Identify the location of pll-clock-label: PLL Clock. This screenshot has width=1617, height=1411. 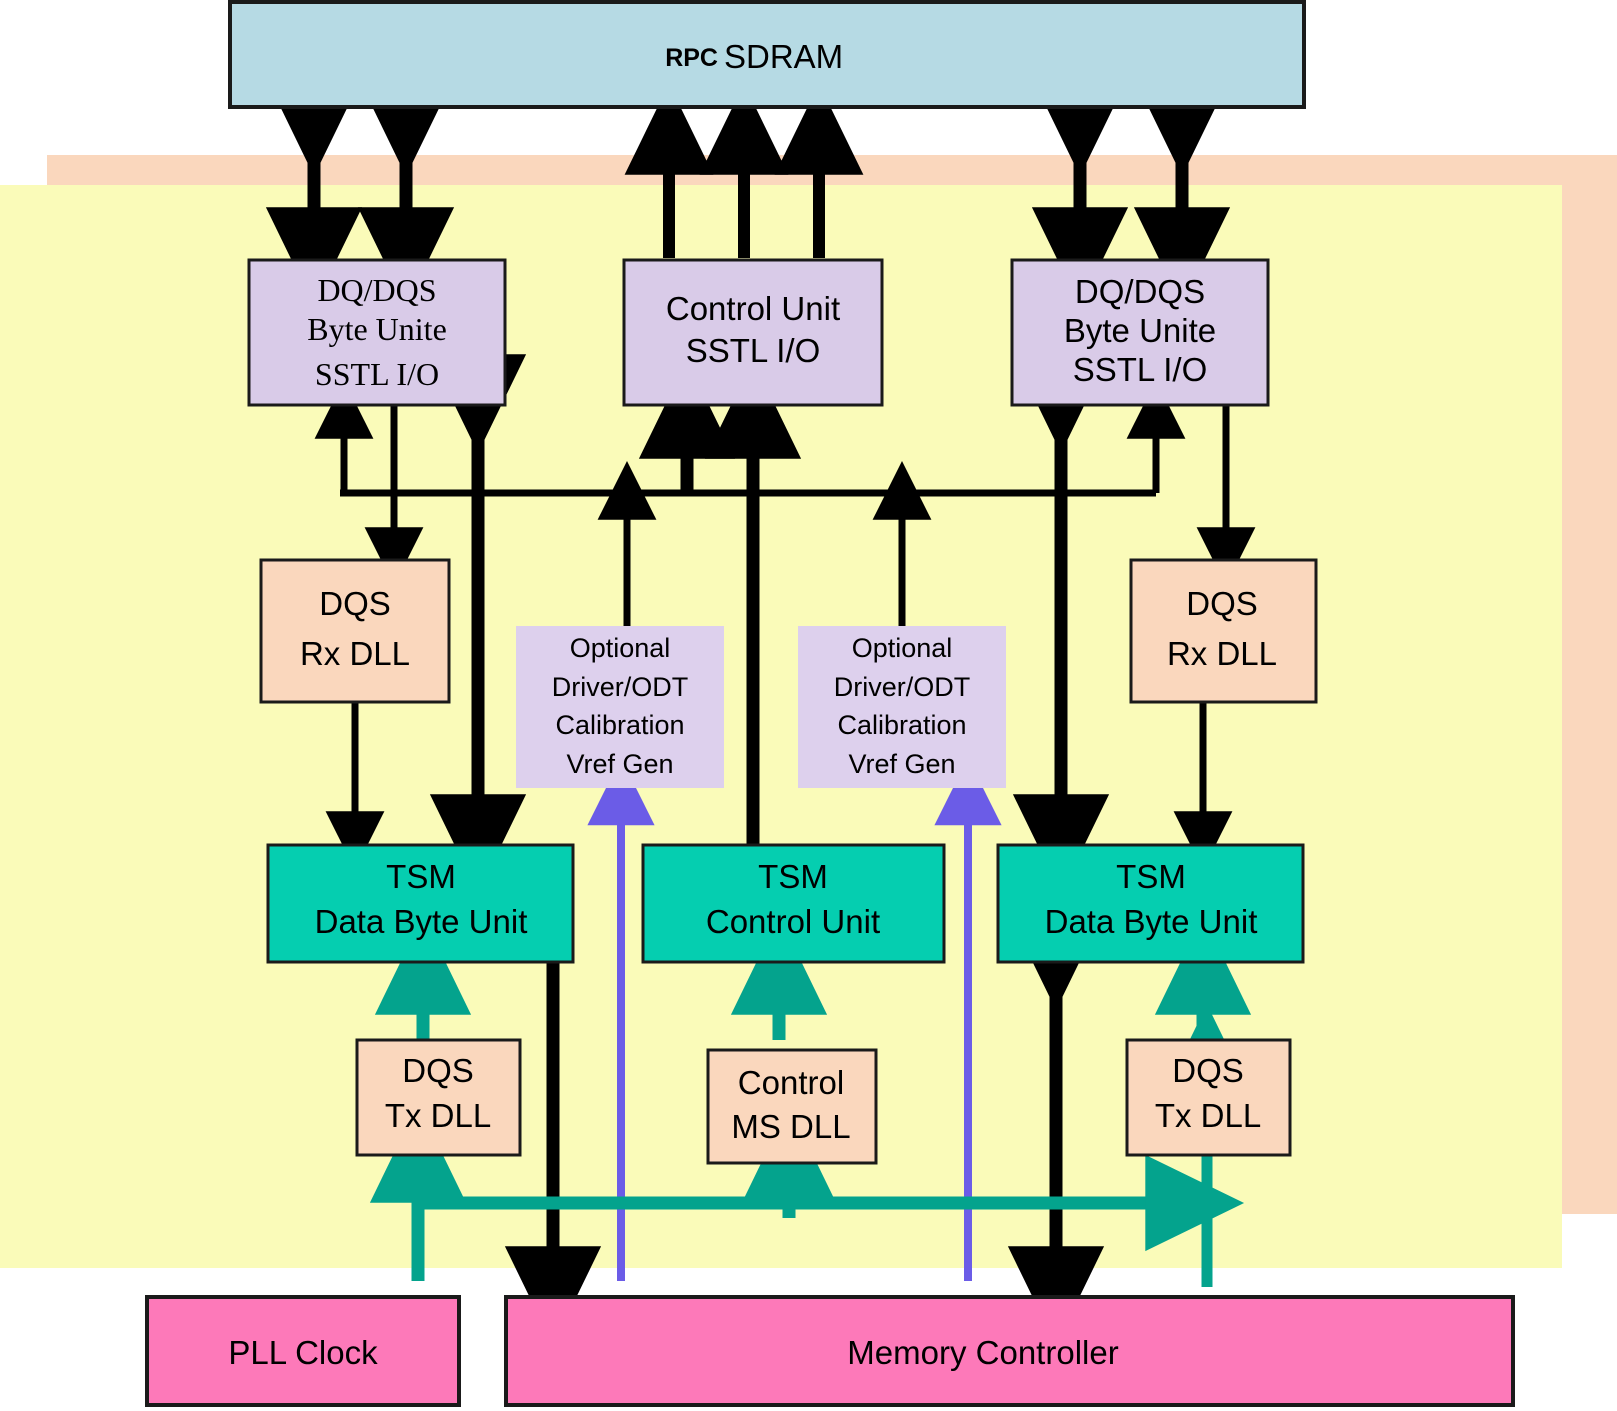
(303, 1352).